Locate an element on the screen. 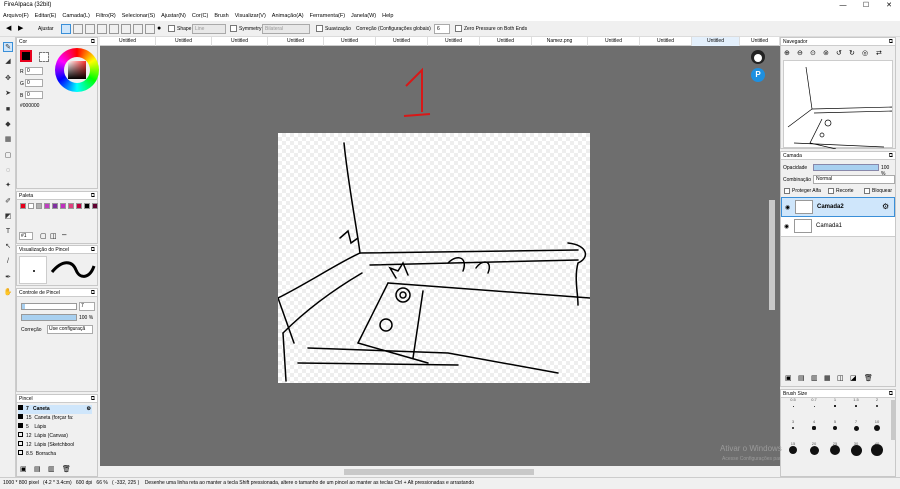 The image size is (900, 489). zoom-actual-icon: ⊚ is located at coordinates (826, 53).